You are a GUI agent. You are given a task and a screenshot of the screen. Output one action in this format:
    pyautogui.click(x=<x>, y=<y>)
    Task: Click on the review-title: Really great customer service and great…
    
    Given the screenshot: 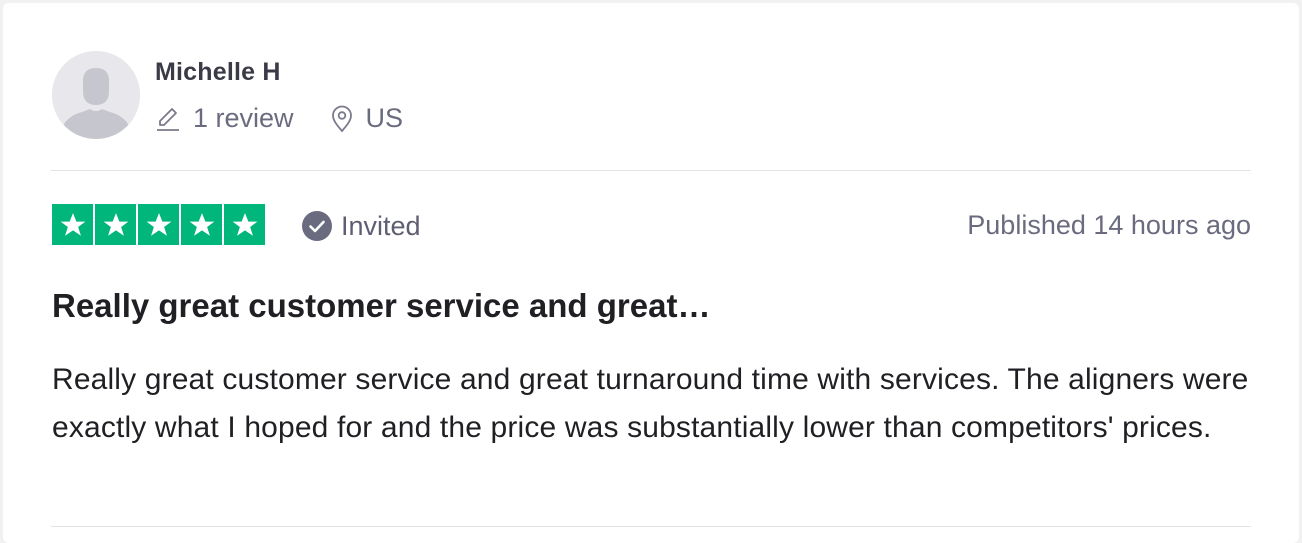 What is the action you would take?
    pyautogui.click(x=381, y=306)
    